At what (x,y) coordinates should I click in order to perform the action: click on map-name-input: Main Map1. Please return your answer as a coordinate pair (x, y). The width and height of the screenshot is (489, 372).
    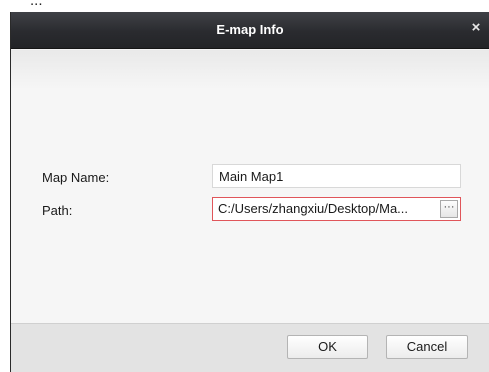
    Looking at the image, I should click on (336, 176).